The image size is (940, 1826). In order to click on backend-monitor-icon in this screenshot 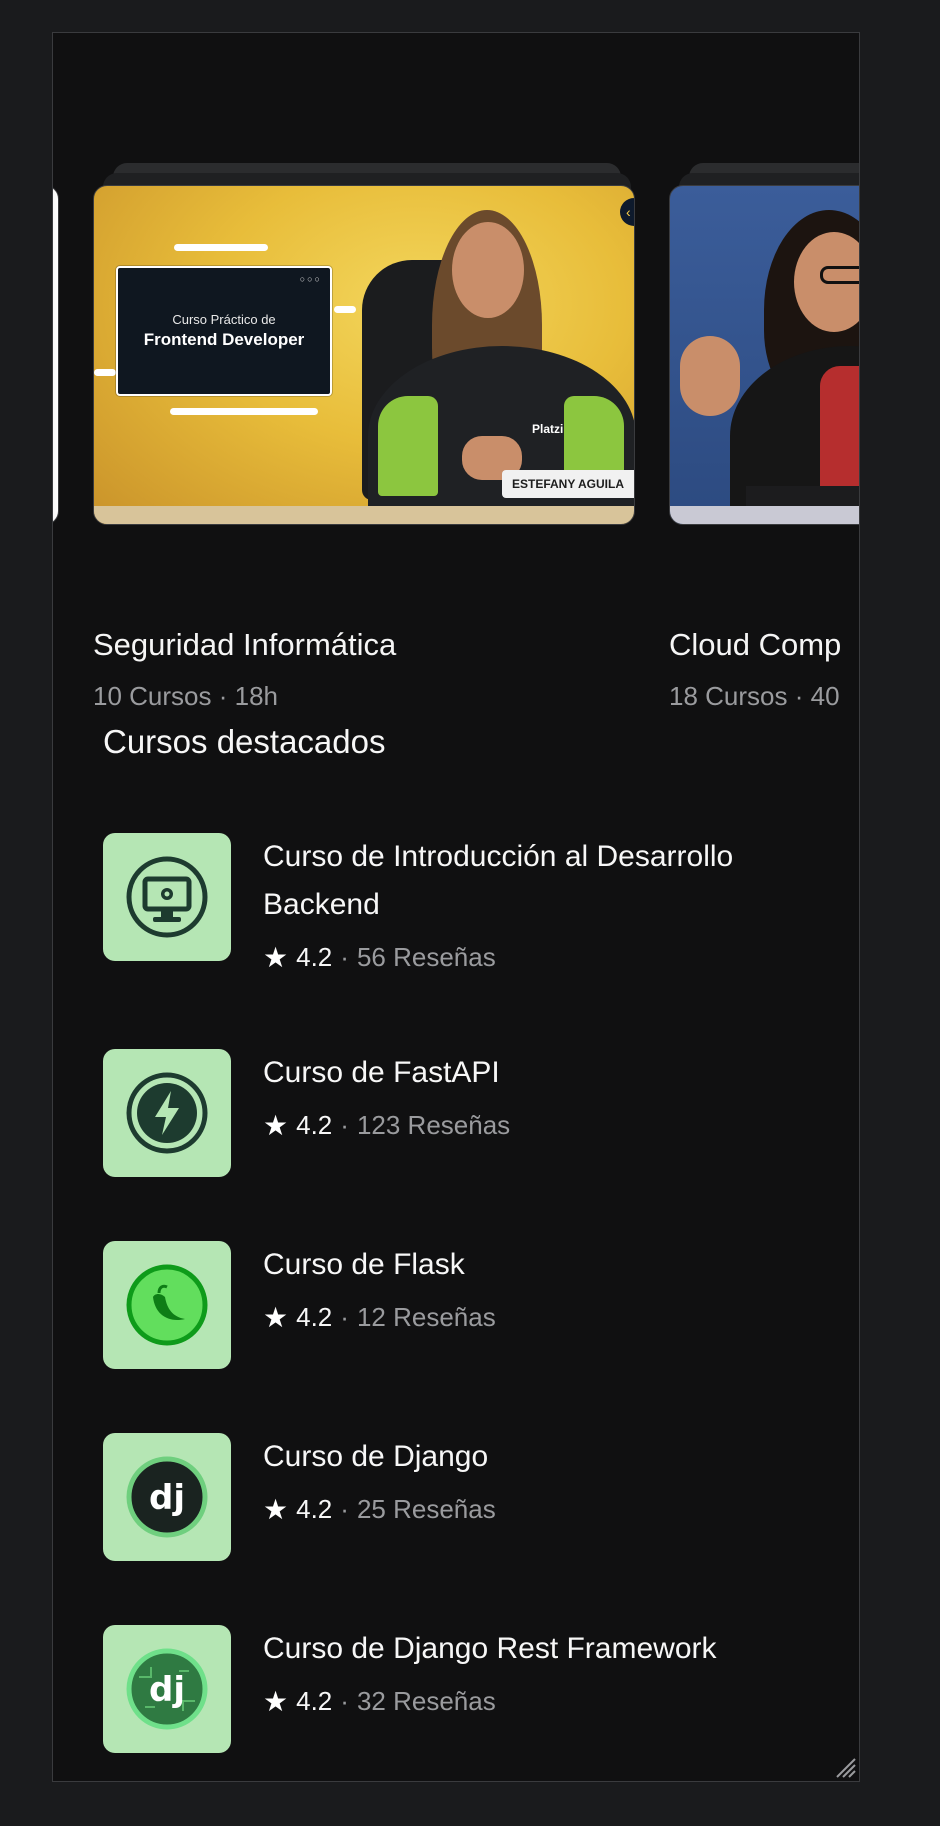, I will do `click(167, 897)`.